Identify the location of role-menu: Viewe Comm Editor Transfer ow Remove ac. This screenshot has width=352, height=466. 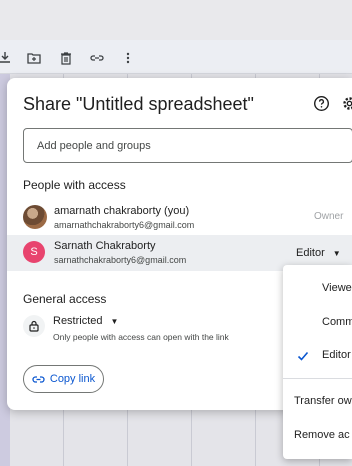
(317, 362).